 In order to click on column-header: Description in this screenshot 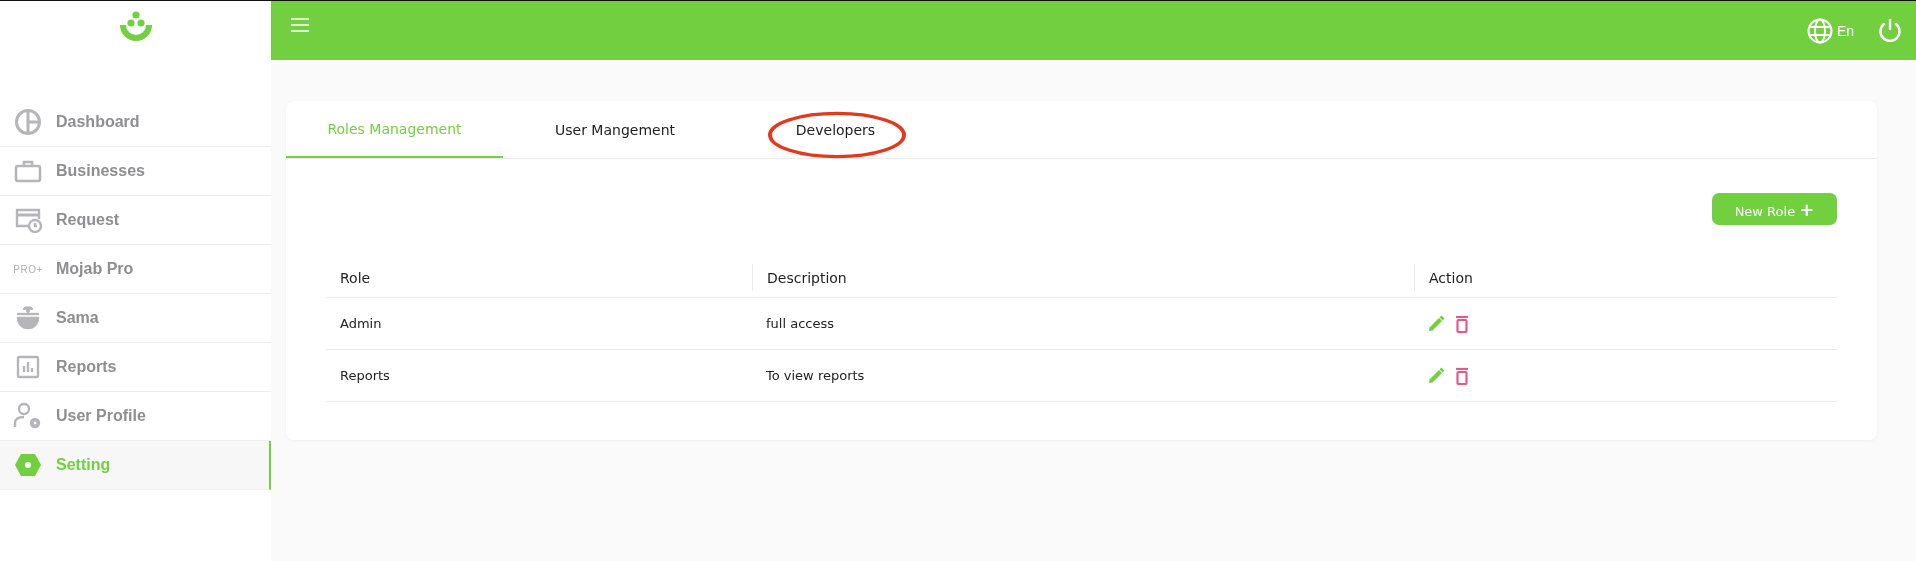, I will do `click(1083, 277)`.